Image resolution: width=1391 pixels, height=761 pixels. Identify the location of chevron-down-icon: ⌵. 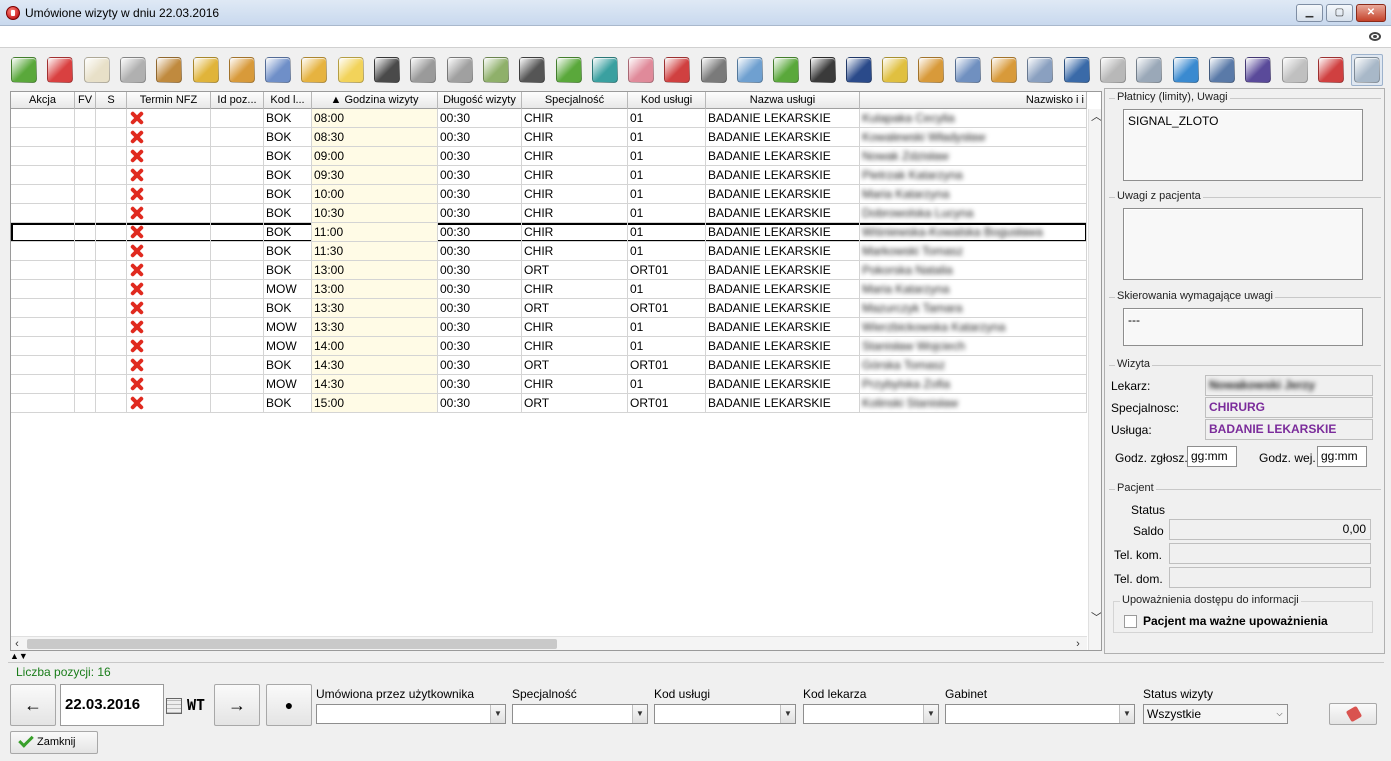
(1279, 714).